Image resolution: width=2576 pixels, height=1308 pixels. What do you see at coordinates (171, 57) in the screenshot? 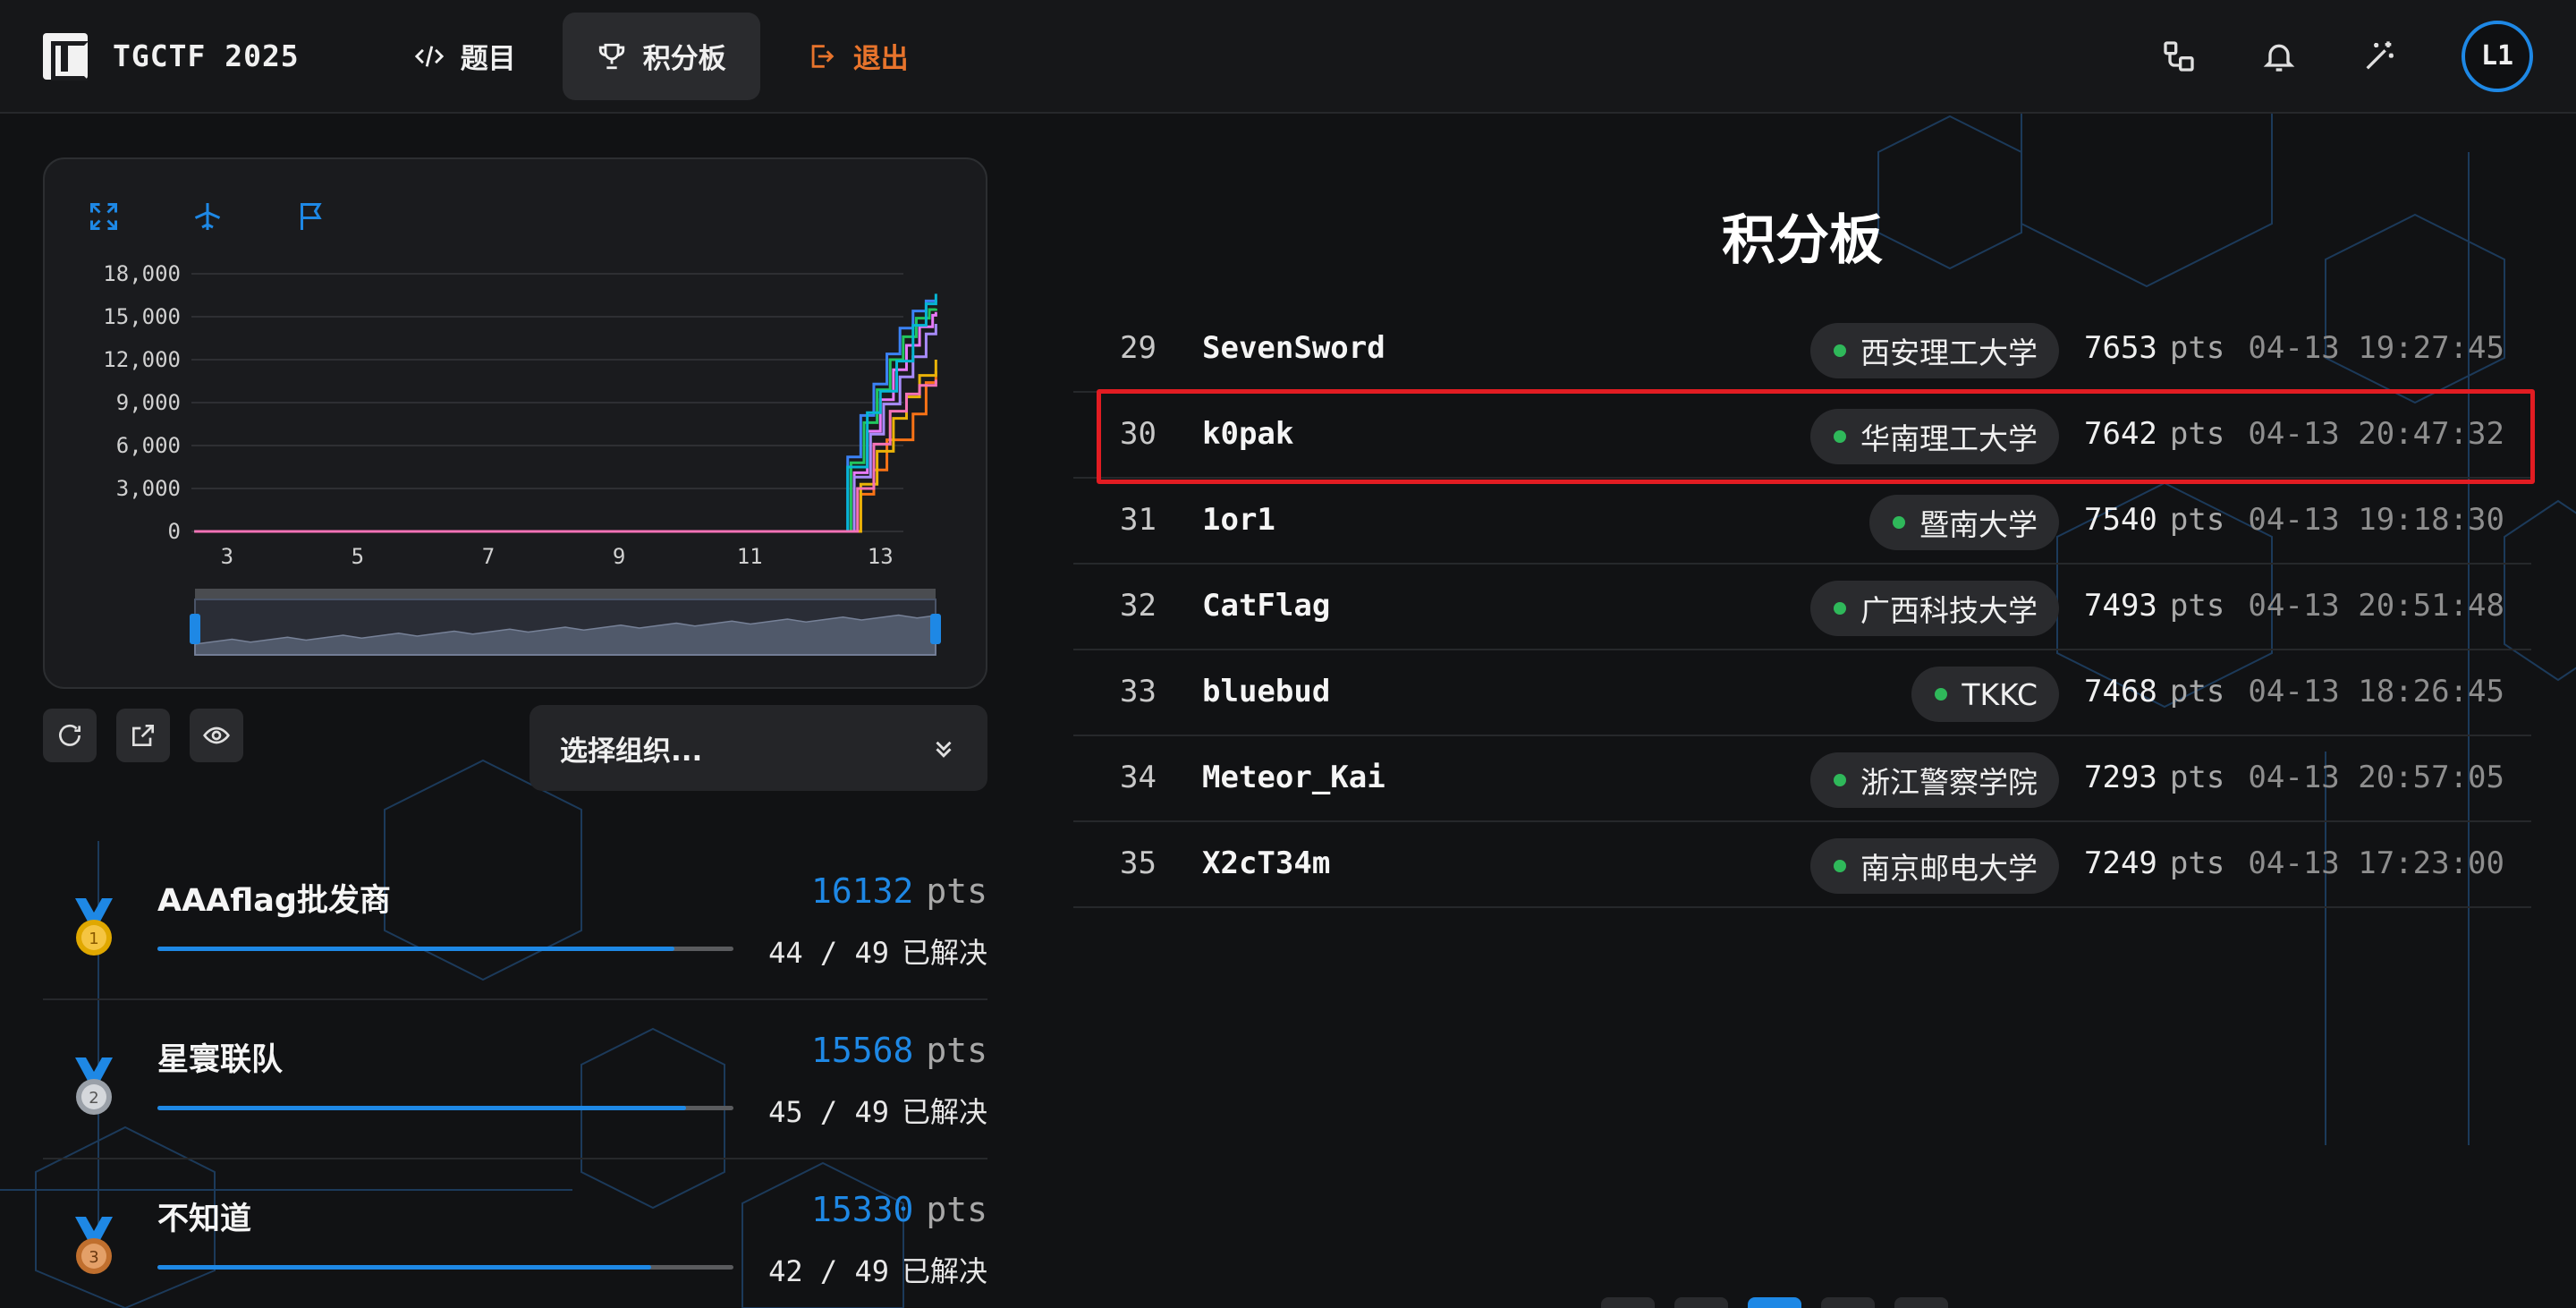
I see `brand: TGCTF 2025` at bounding box center [171, 57].